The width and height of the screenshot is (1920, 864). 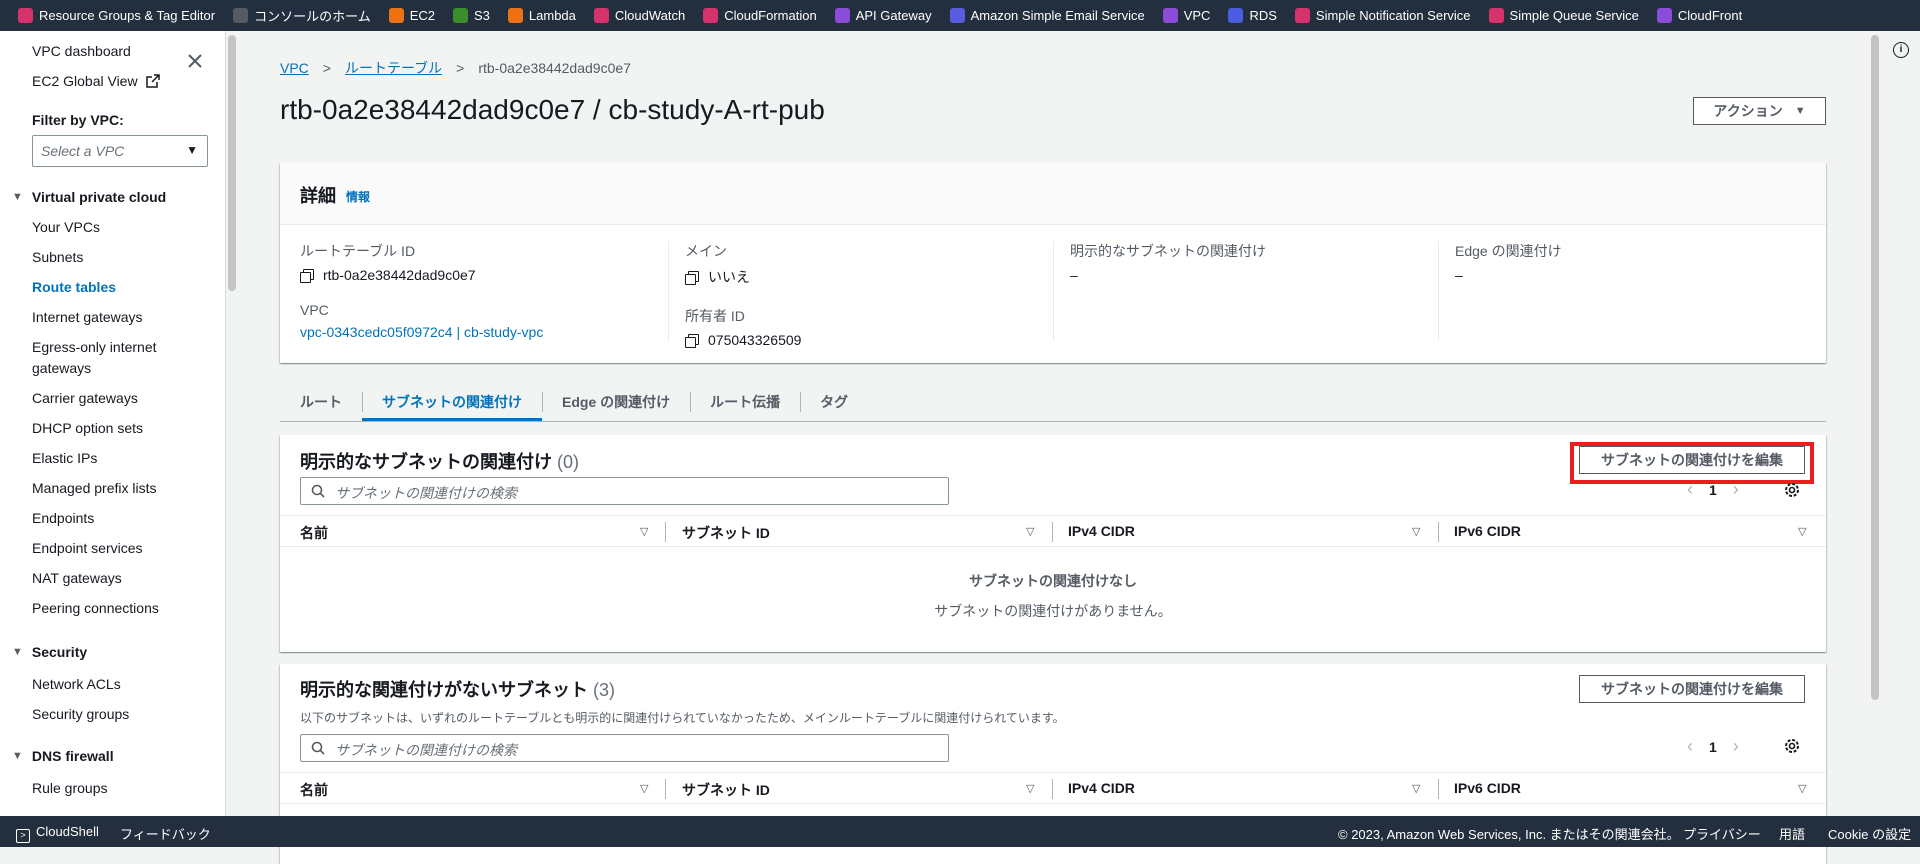 I want to click on cookie-settings-link: Cookie の設定, so click(x=1869, y=833).